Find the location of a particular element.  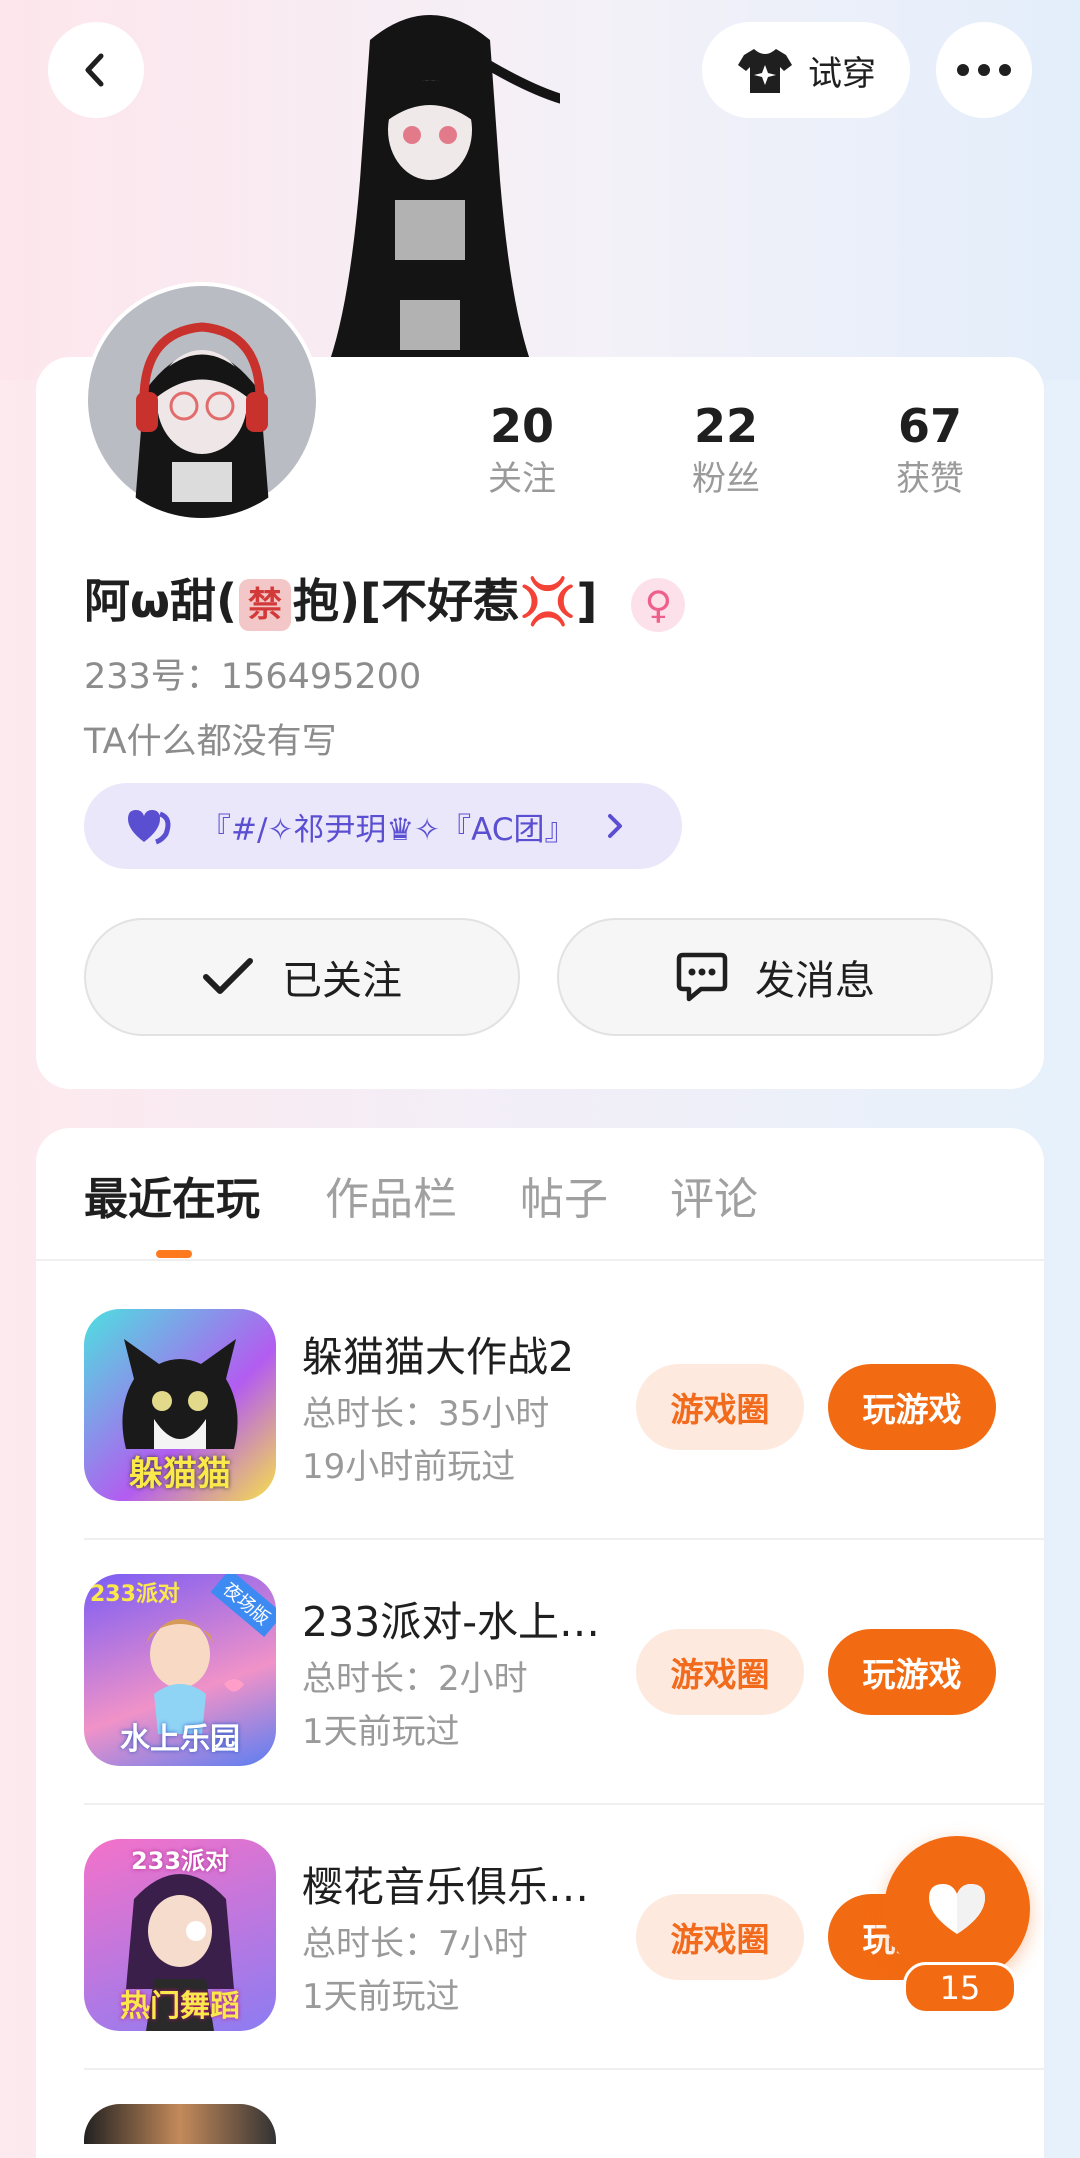

stat-likes: 67 获赞 is located at coordinates (930, 451).